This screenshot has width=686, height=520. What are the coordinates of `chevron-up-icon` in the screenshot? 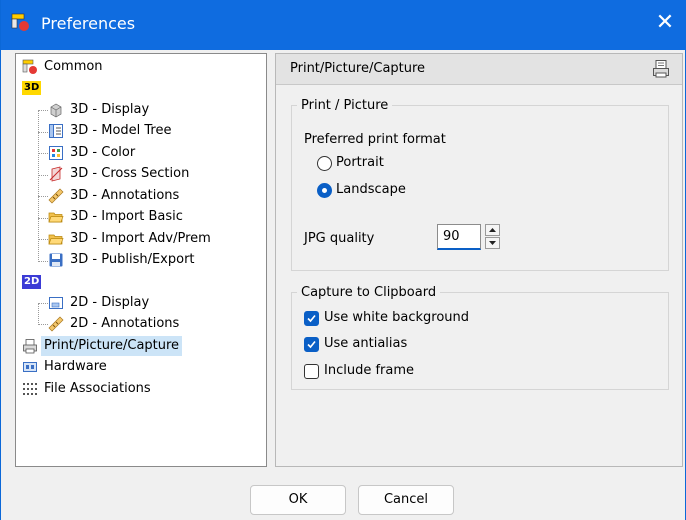 It's located at (492, 230).